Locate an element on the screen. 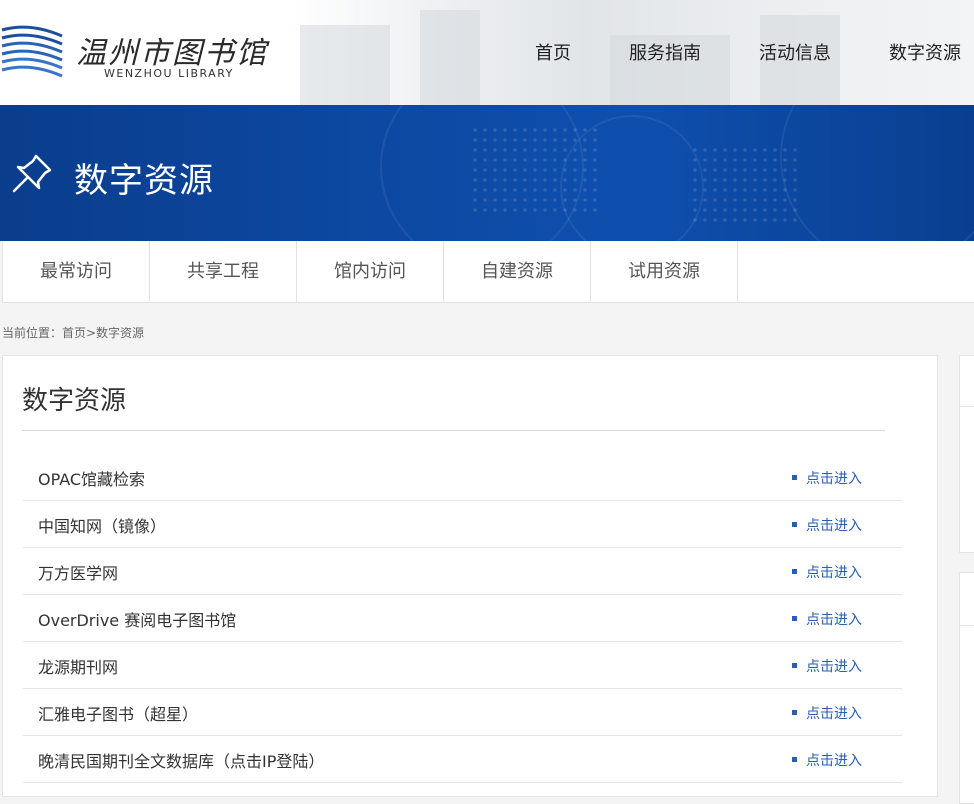 The width and height of the screenshot is (974, 804). resource-name: 万方医学网 is located at coordinates (78, 572).